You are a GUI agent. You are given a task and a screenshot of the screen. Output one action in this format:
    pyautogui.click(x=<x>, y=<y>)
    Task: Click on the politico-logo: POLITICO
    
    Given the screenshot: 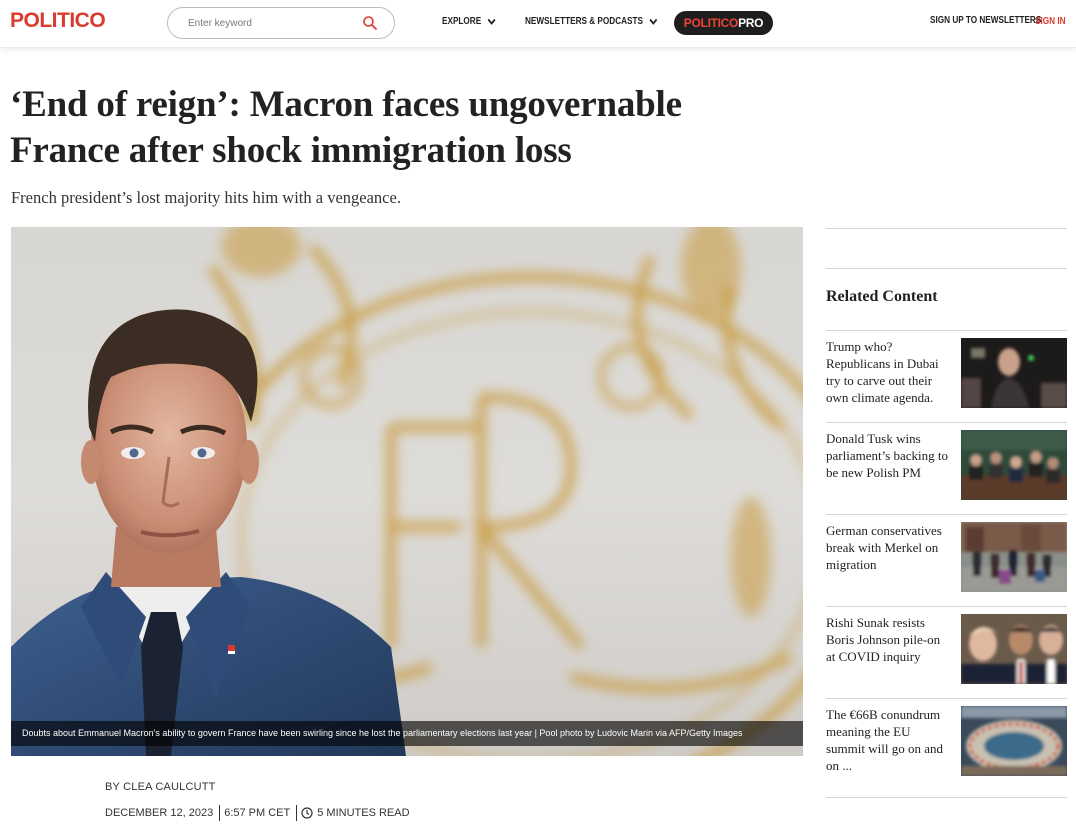 What is the action you would take?
    pyautogui.click(x=58, y=21)
    